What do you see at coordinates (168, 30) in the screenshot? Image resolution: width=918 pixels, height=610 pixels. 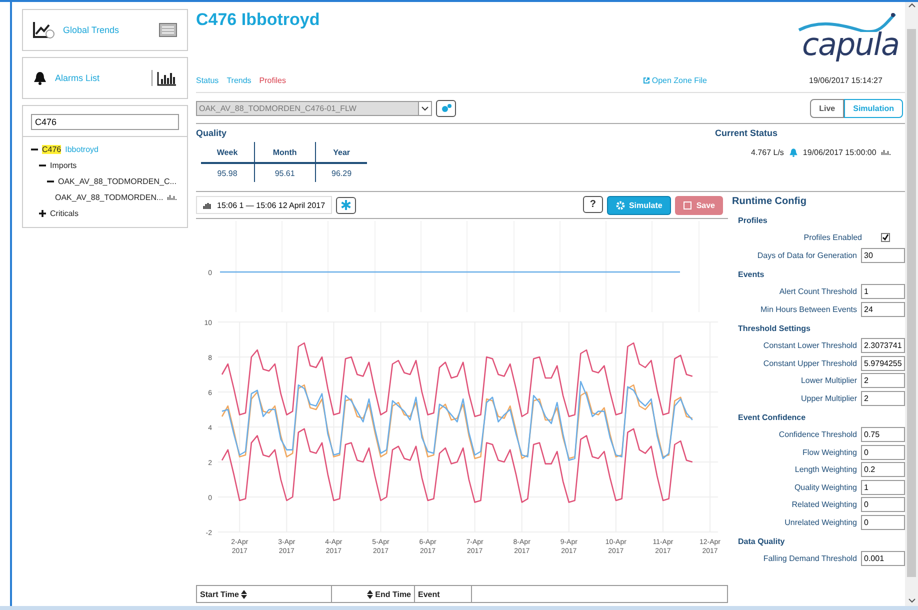 I see `list-icon` at bounding box center [168, 30].